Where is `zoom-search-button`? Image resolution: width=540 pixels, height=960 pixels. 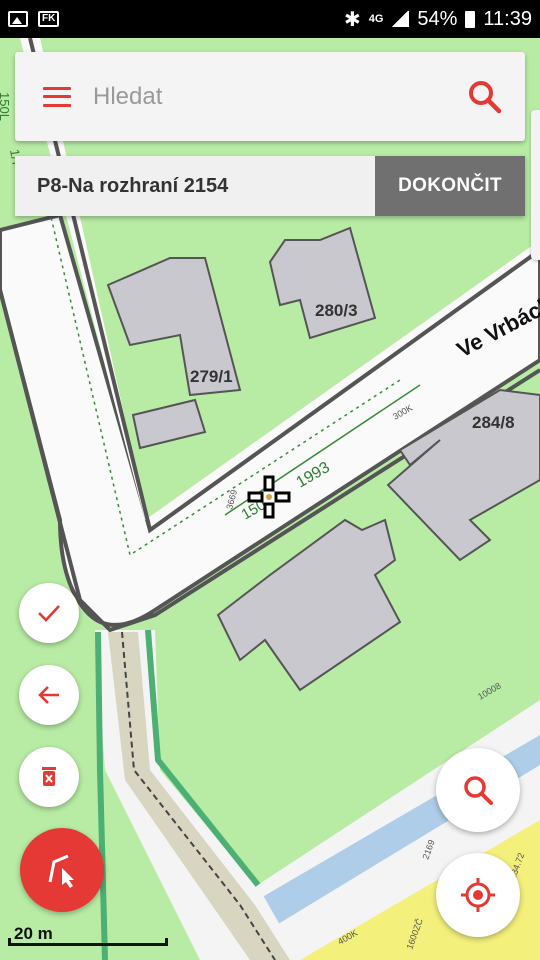
zoom-search-button is located at coordinates (478, 790).